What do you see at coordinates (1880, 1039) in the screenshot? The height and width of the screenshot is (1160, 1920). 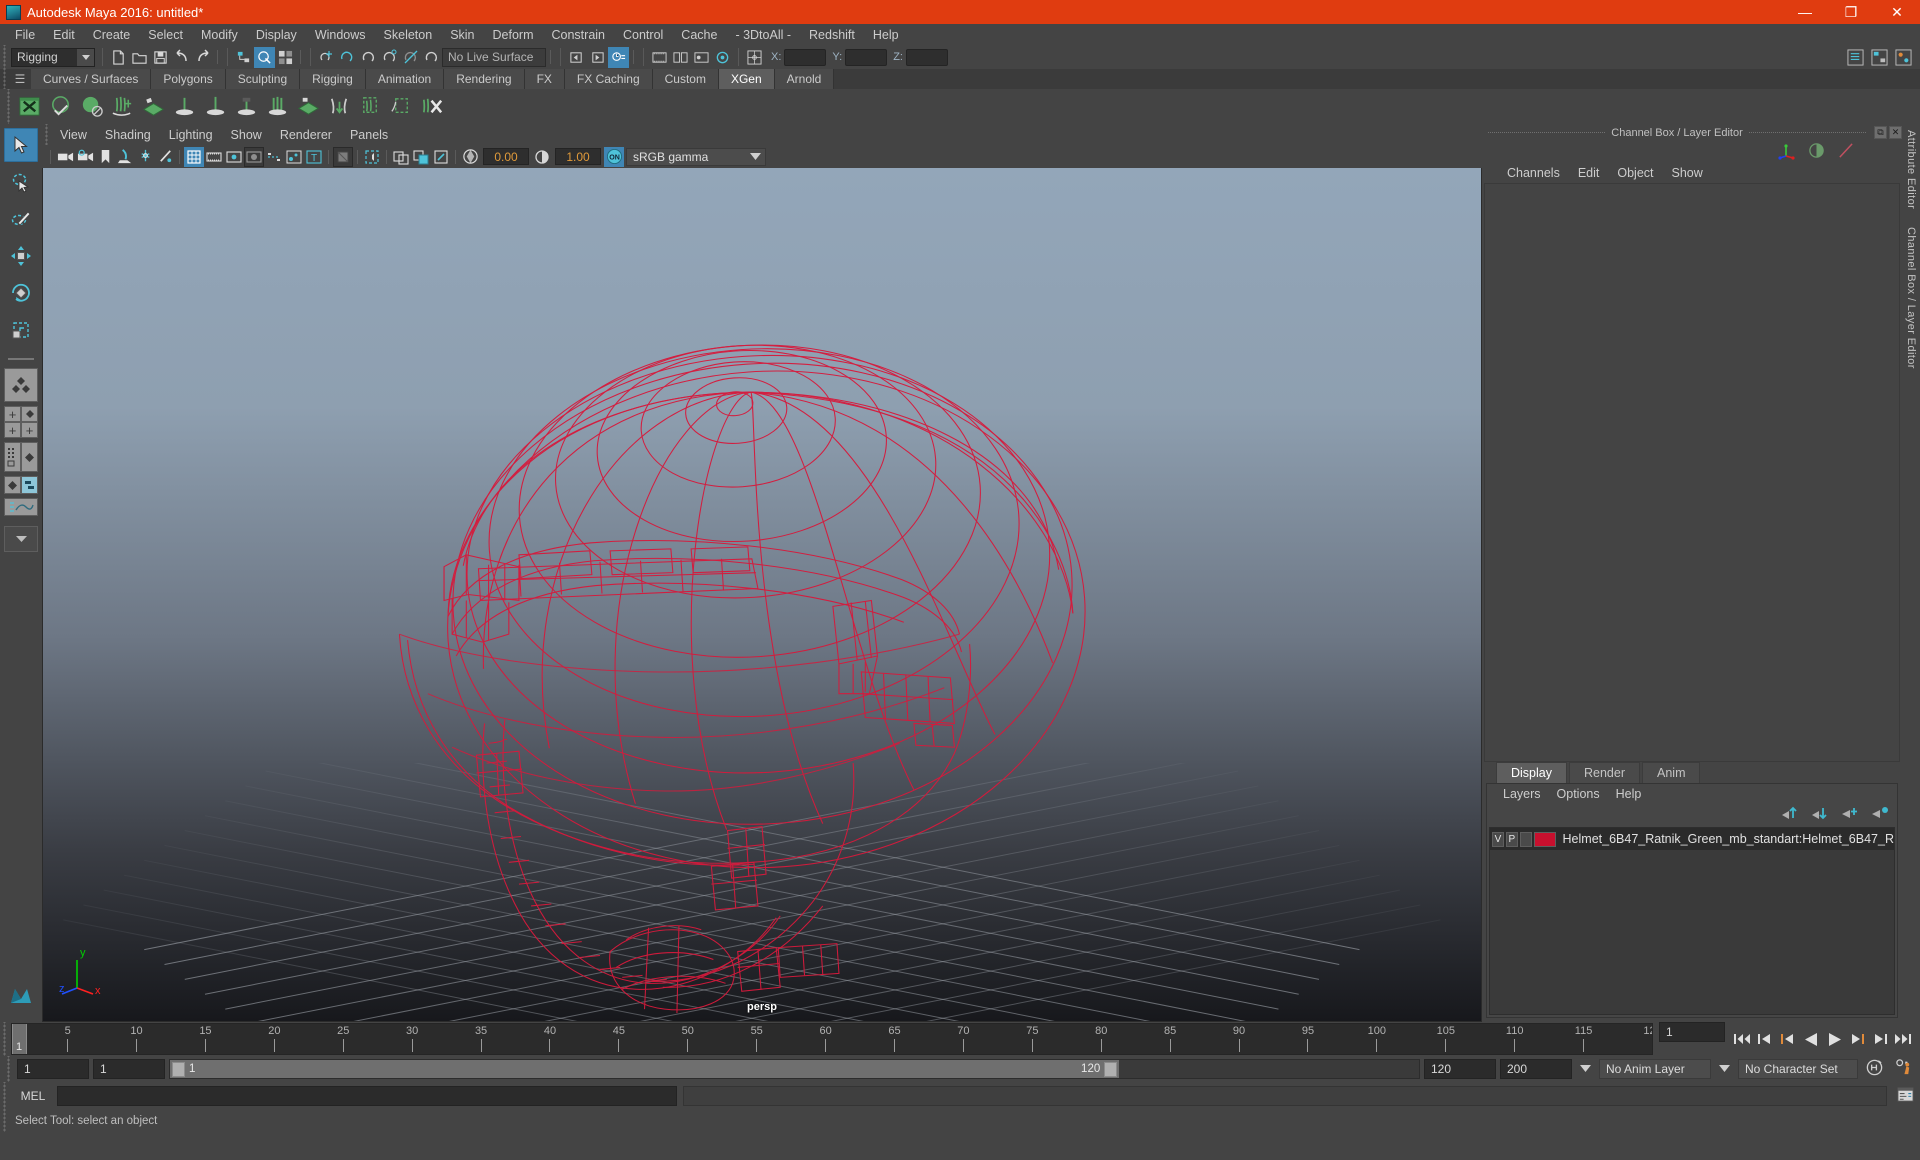 I see `step-forward-keyframe-icon` at bounding box center [1880, 1039].